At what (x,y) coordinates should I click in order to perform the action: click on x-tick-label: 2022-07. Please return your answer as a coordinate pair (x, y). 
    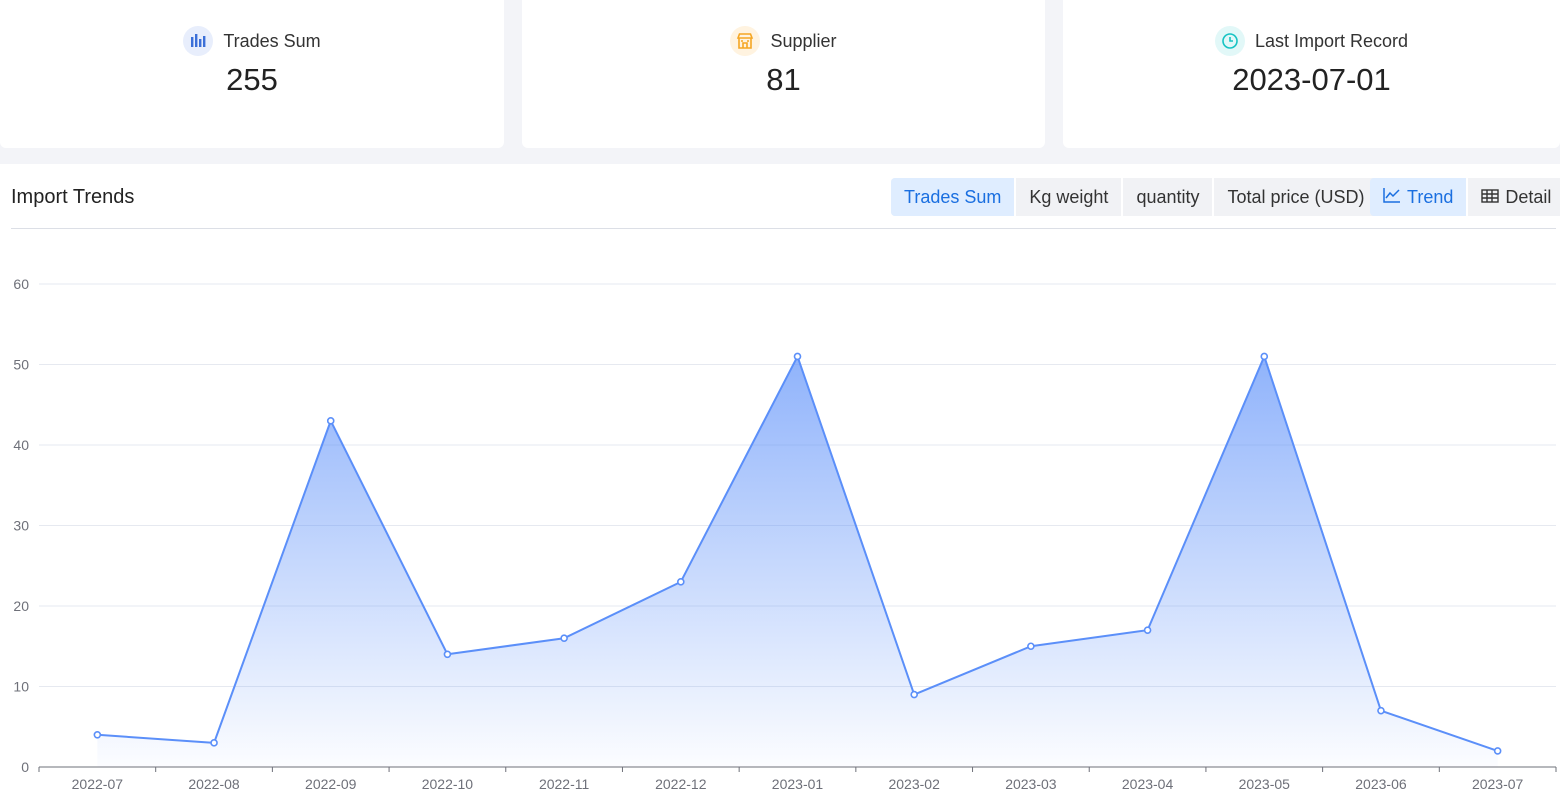
    Looking at the image, I should click on (98, 784).